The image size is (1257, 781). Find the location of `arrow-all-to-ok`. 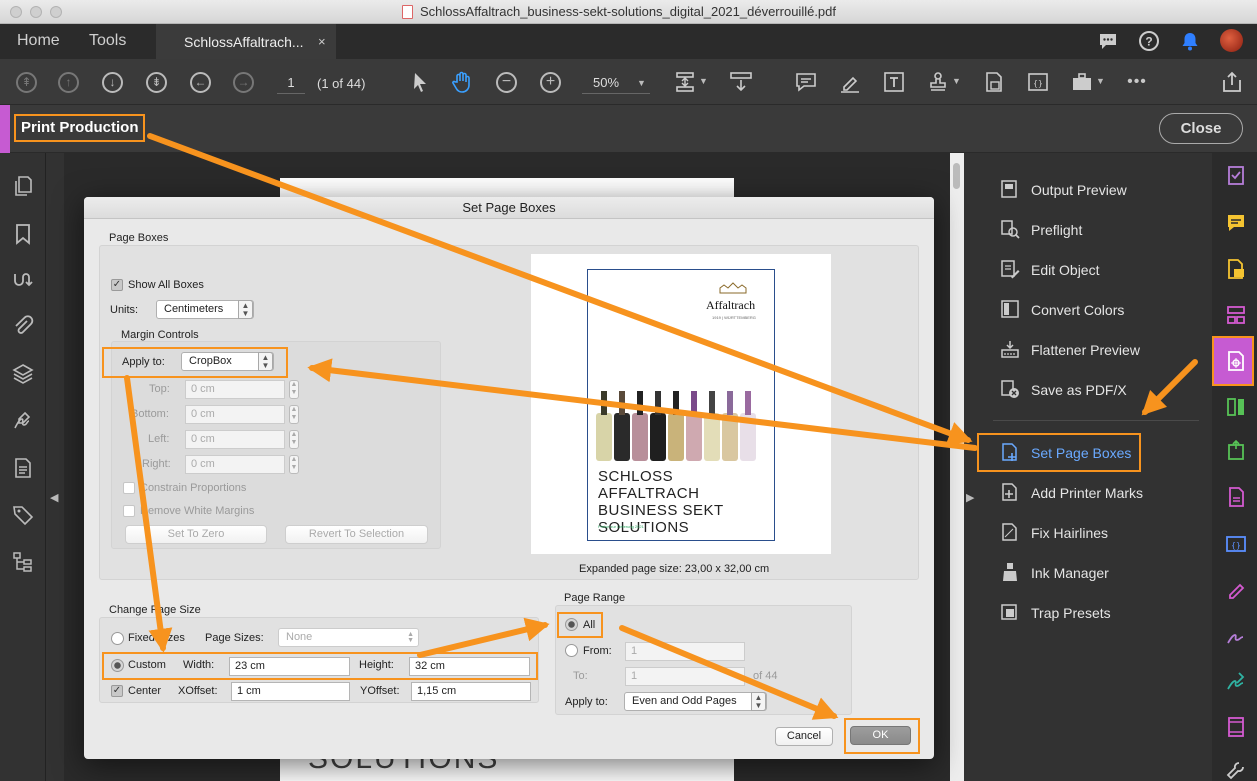

arrow-all-to-ok is located at coordinates (729, 672).